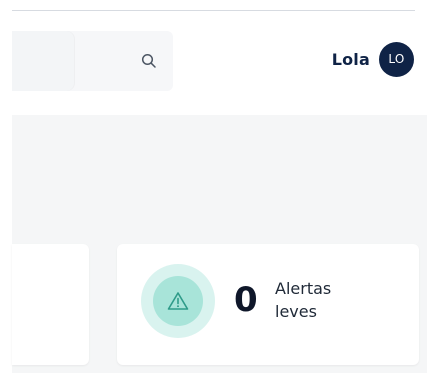 This screenshot has height=373, width=427. What do you see at coordinates (303, 300) in the screenshot?
I see `mild-alerts-label: Alertas leves` at bounding box center [303, 300].